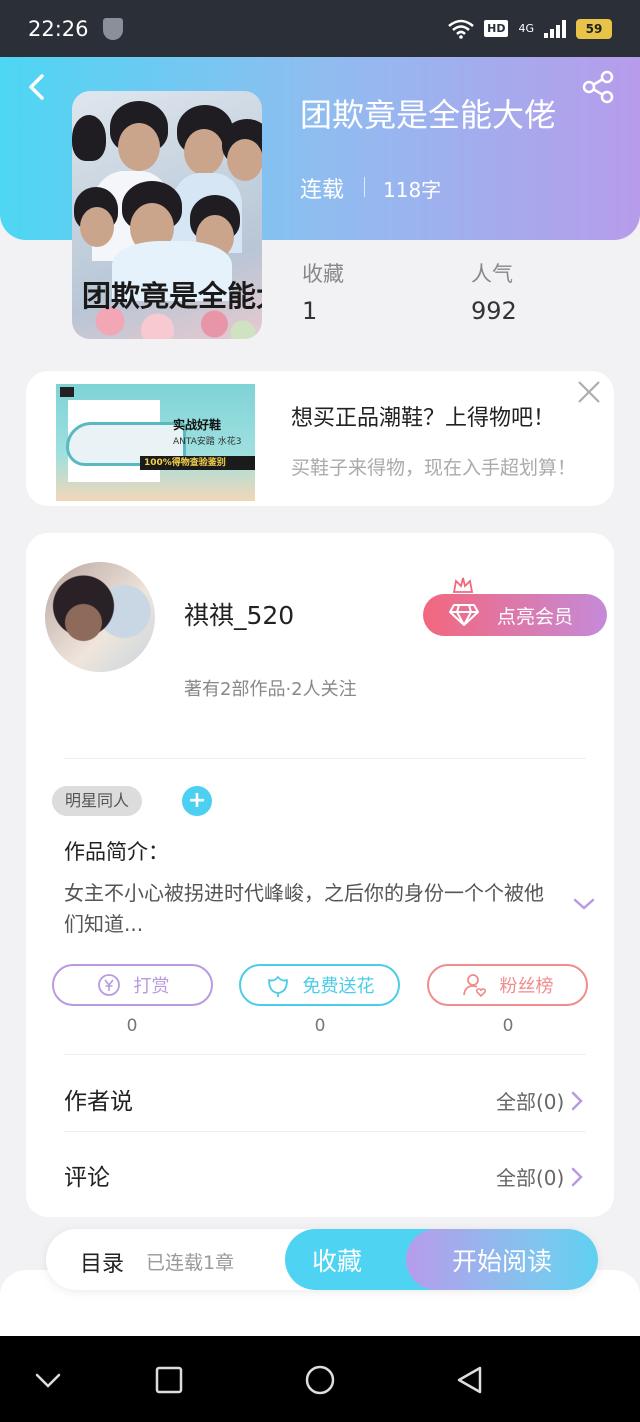 The height and width of the screenshot is (1422, 640). What do you see at coordinates (530, 1178) in the screenshot?
I see `comments-count: 全部(0)` at bounding box center [530, 1178].